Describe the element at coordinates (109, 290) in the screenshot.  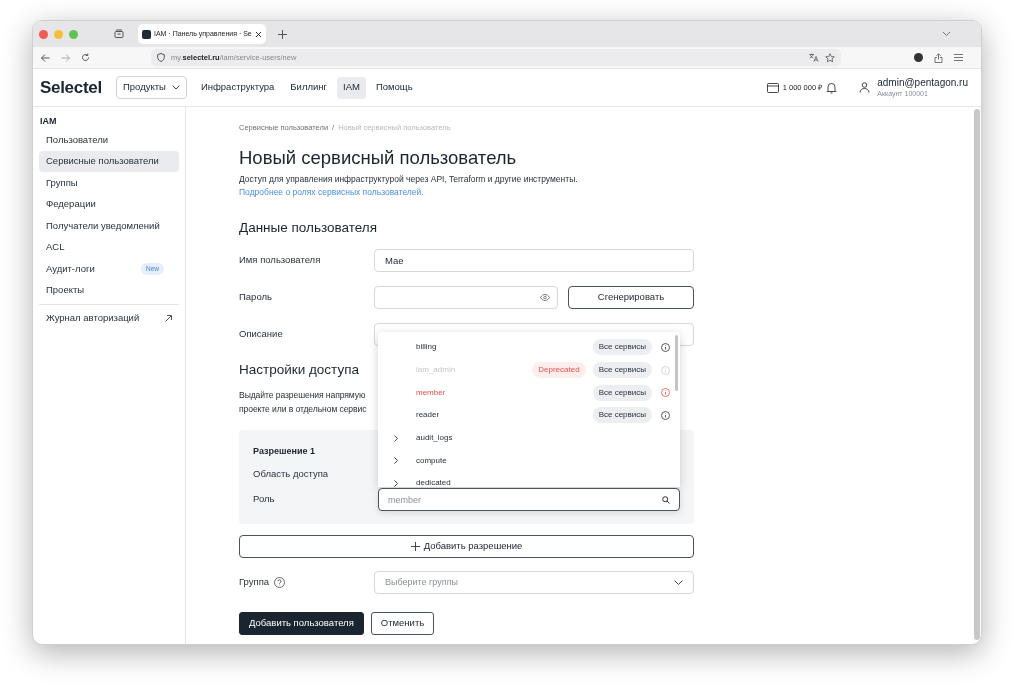
I see `sidebar-item: Проекты` at that location.